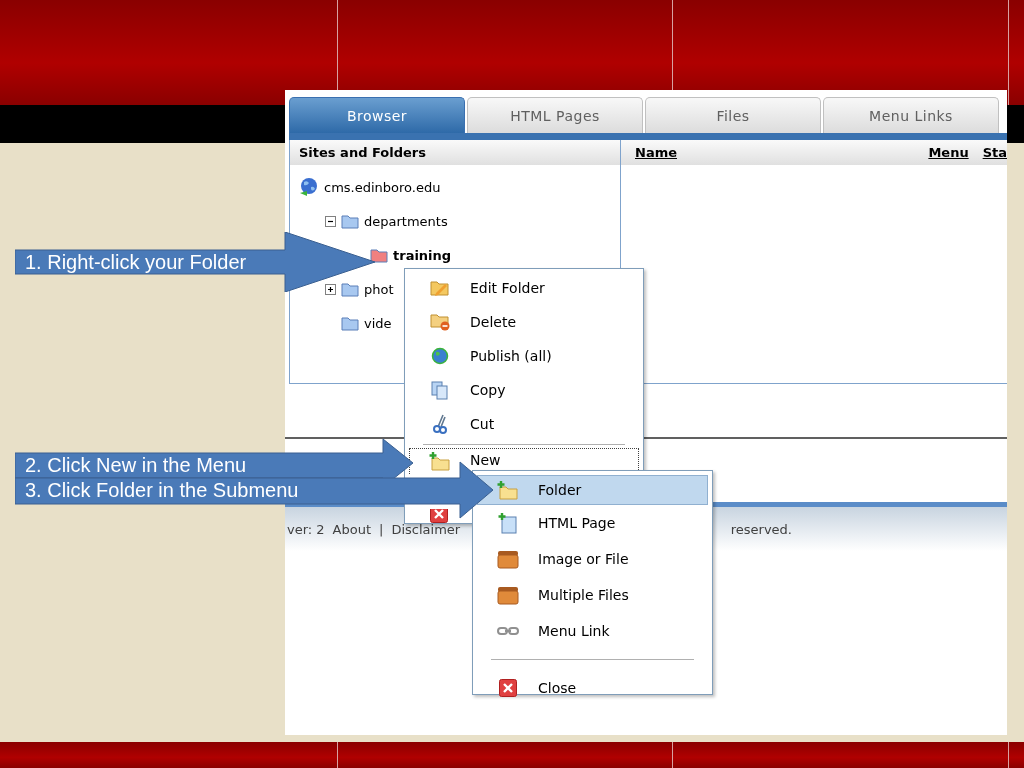  Describe the element at coordinates (306, 529) in the screenshot. I see `footer-text: ver: 2` at that location.